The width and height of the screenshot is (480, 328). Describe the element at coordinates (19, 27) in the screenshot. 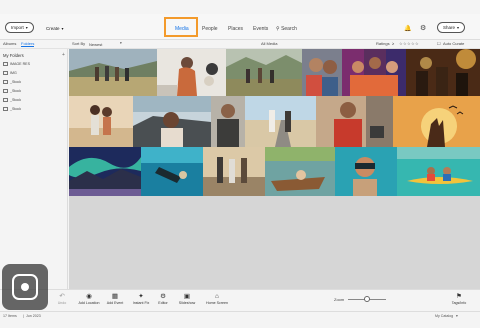

I see `import-button: Import ▾` at that location.